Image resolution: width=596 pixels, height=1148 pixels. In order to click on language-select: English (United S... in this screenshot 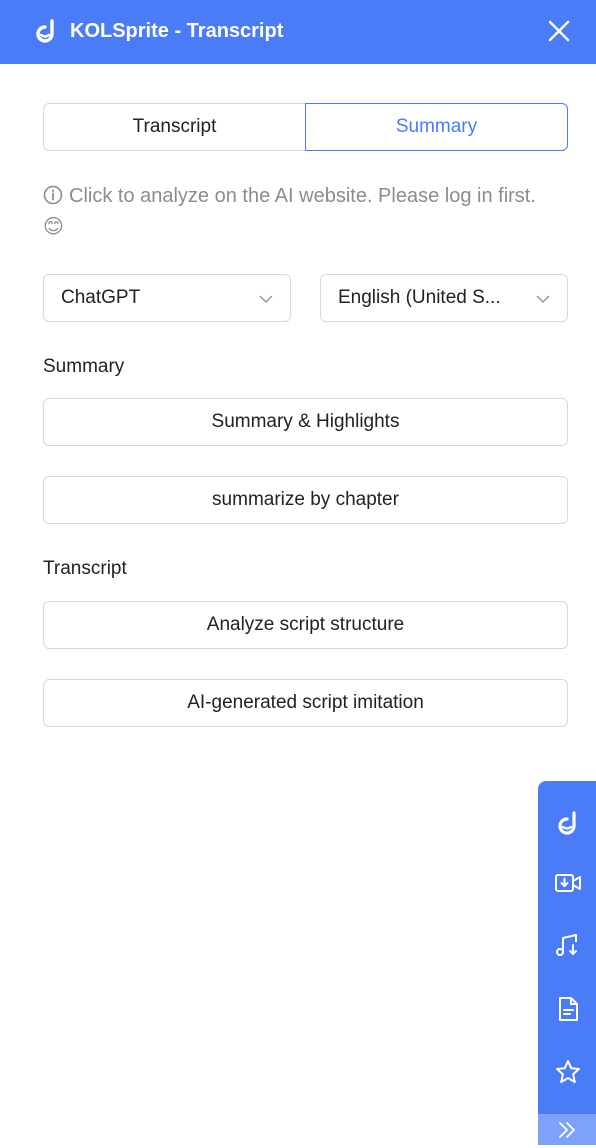, I will do `click(444, 298)`.